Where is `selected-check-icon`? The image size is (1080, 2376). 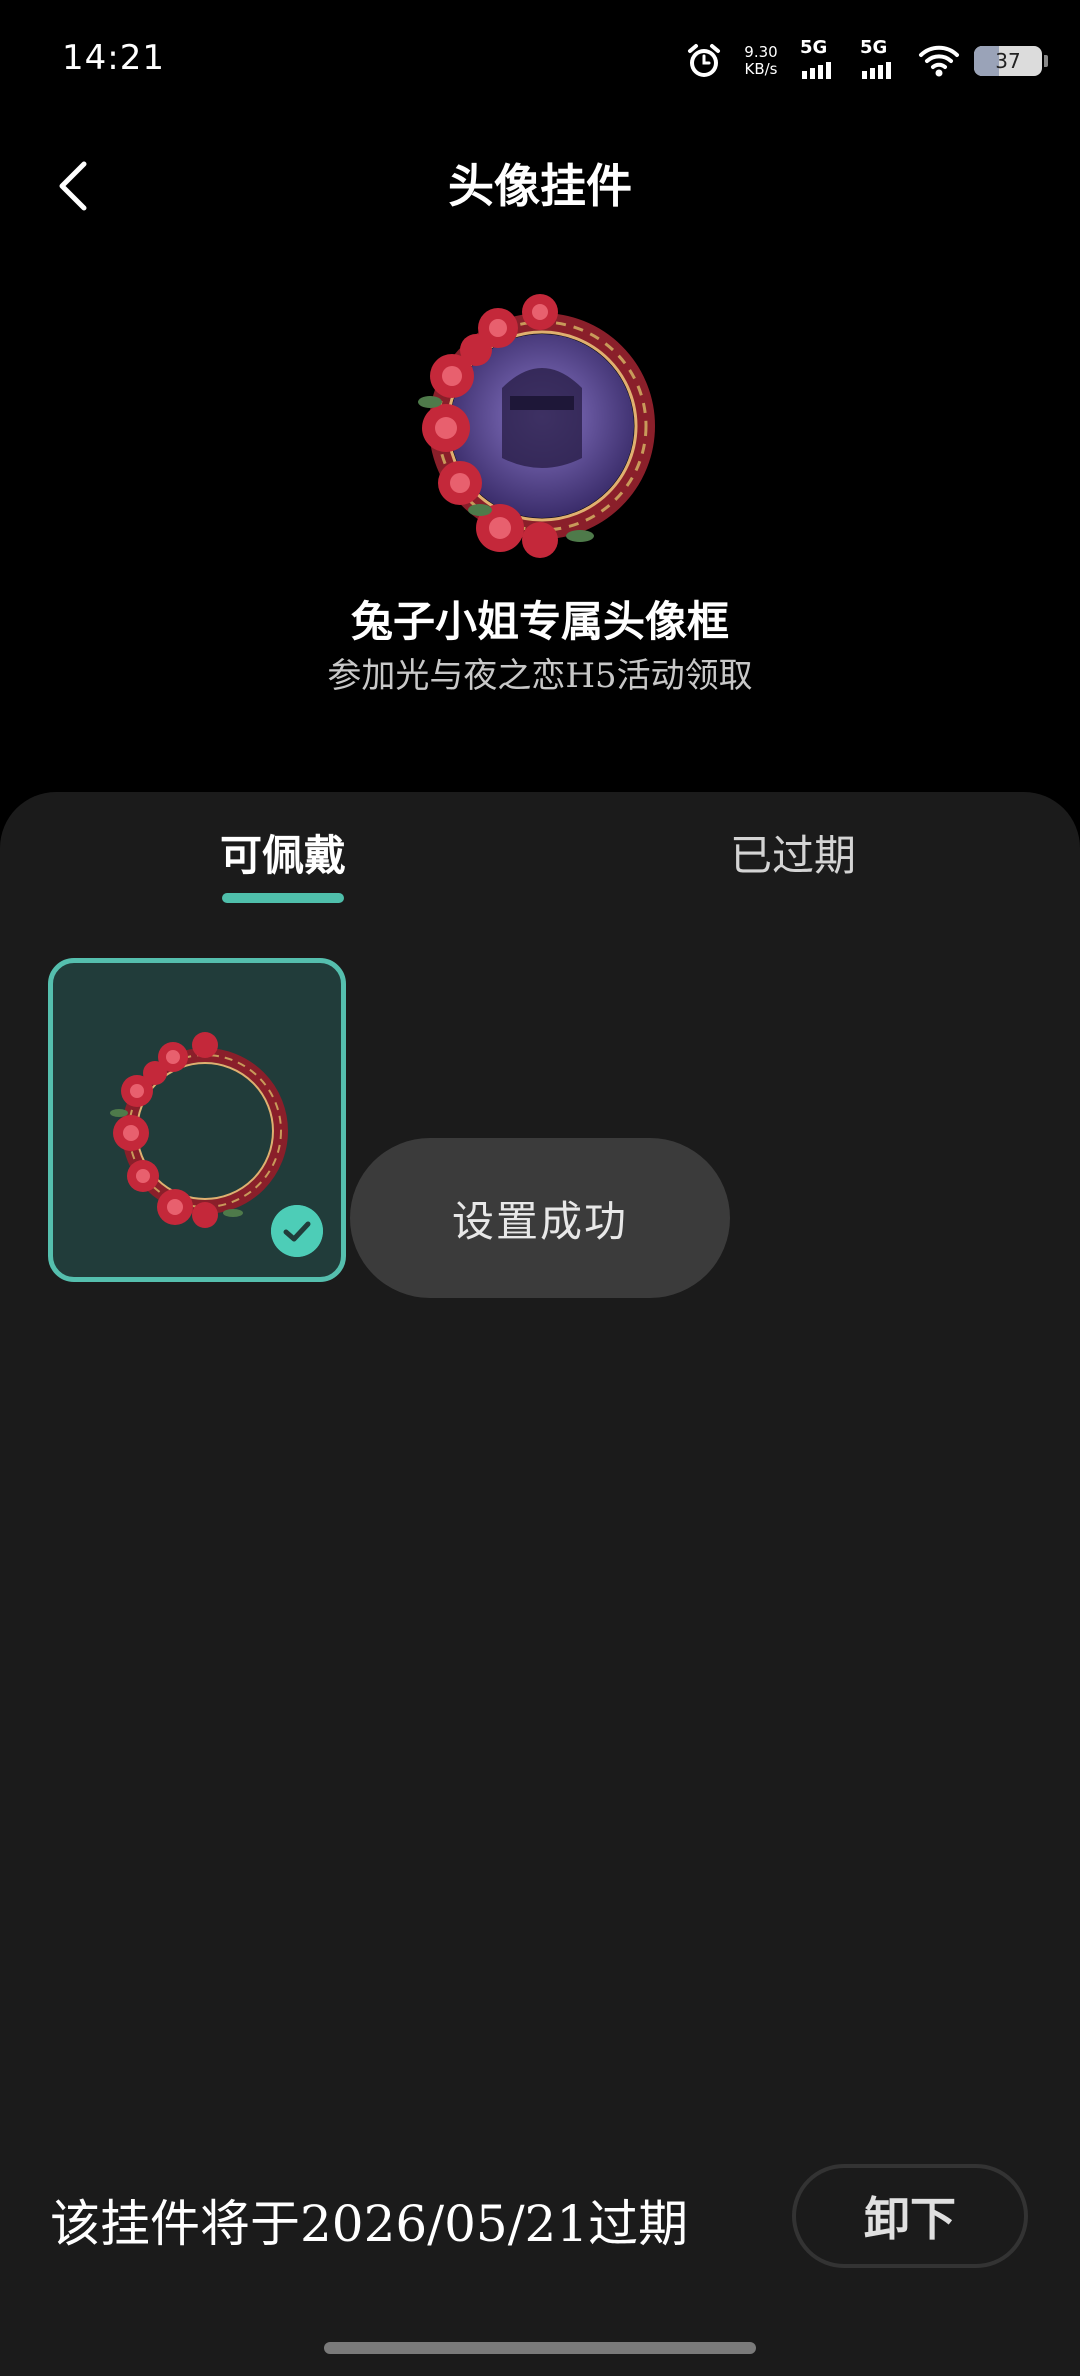 selected-check-icon is located at coordinates (297, 1231).